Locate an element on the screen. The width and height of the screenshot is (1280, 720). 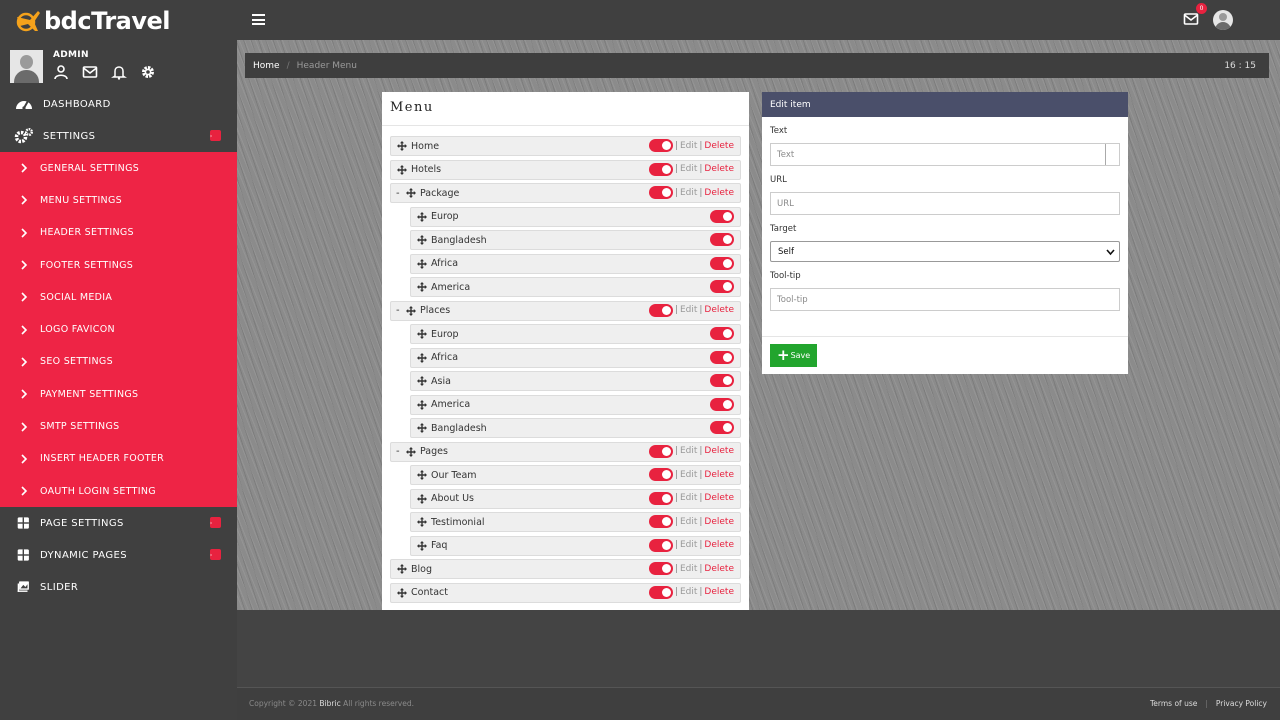
submenu-item: HEADER SETTINGS is located at coordinates (118, 233).